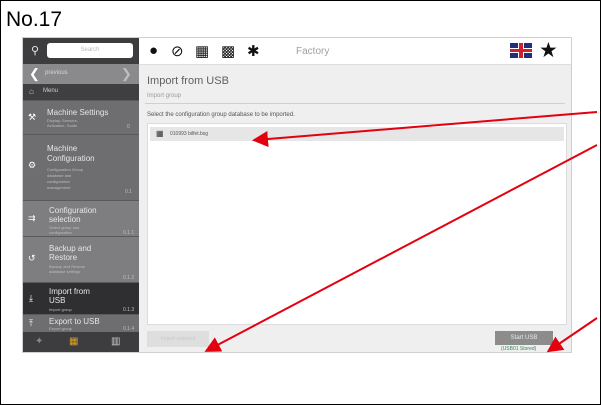 The image size is (601, 405). I want to click on search-bar: ⚲ Search, so click(81, 51).